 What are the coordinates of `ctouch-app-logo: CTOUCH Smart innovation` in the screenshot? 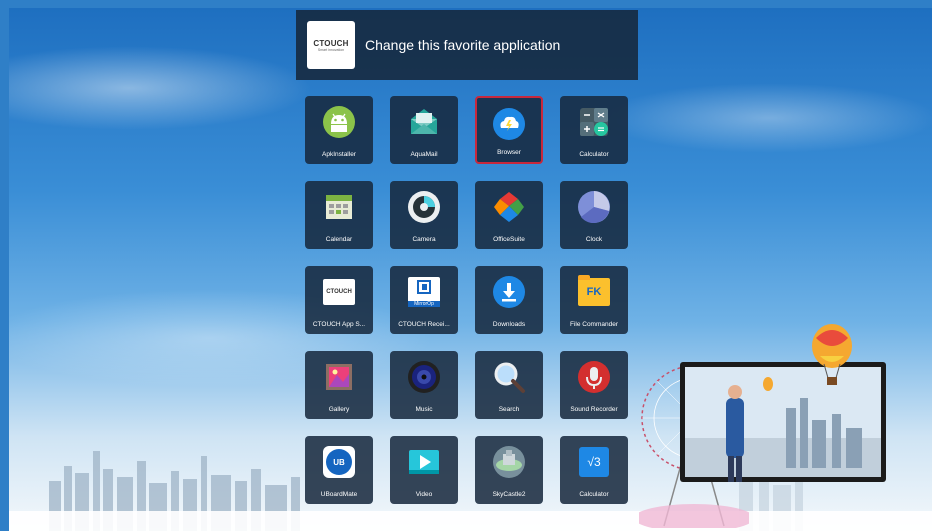 It's located at (331, 45).